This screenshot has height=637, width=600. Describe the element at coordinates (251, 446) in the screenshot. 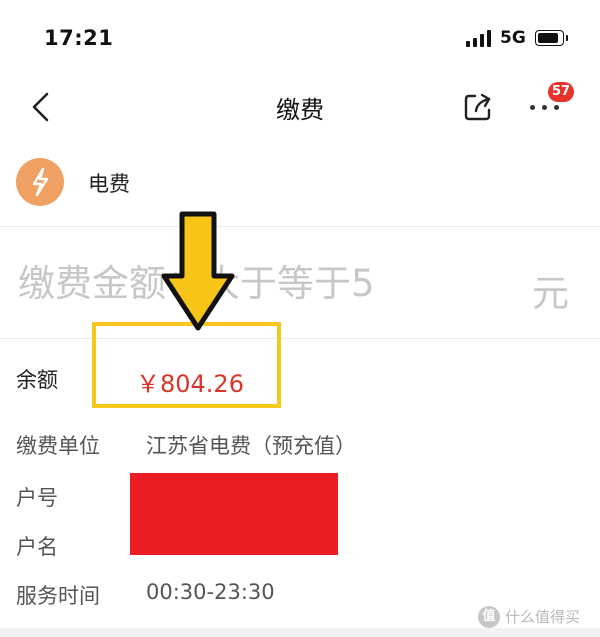

I see `billing-unit-value: 江苏省电费（预充值）` at that location.